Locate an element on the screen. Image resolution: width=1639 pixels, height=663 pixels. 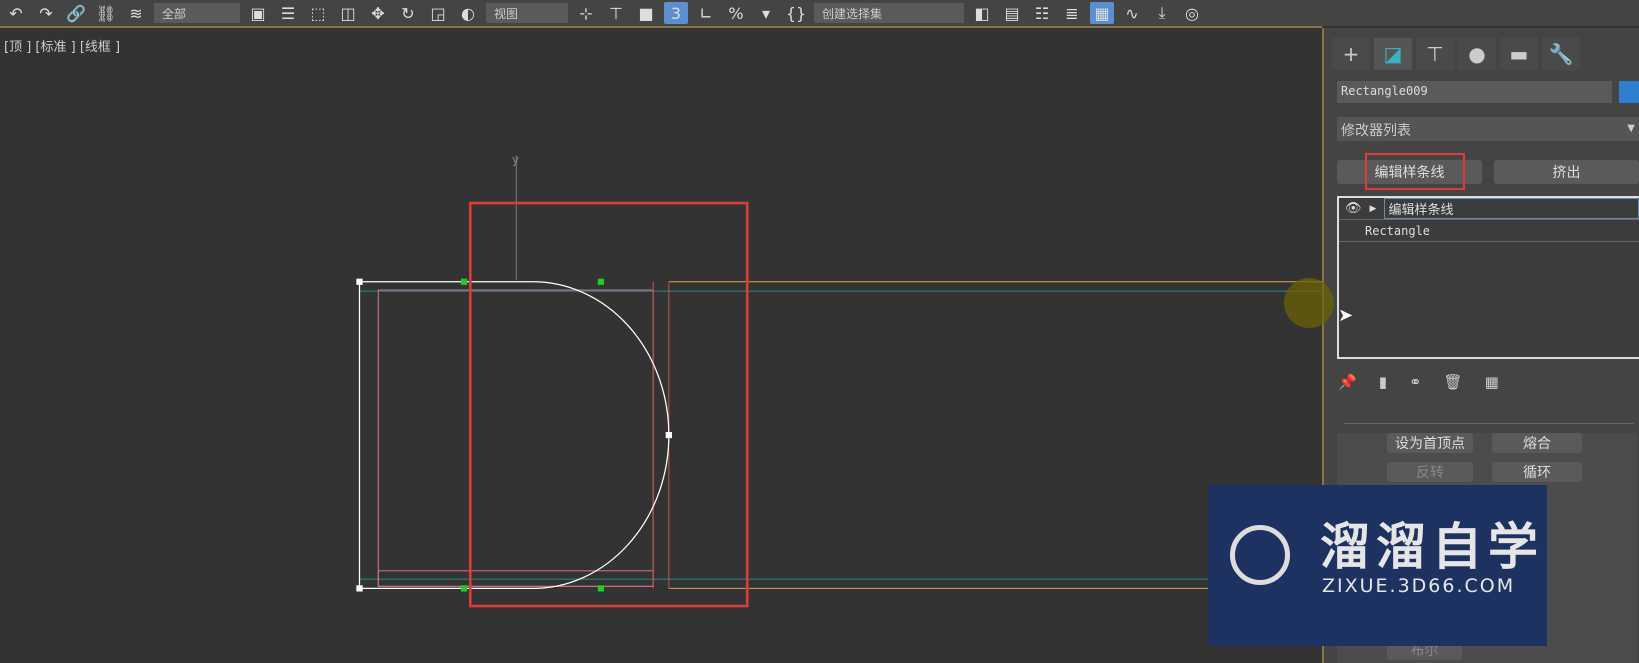
extrude-button: 挤出 is located at coordinates (1566, 172).